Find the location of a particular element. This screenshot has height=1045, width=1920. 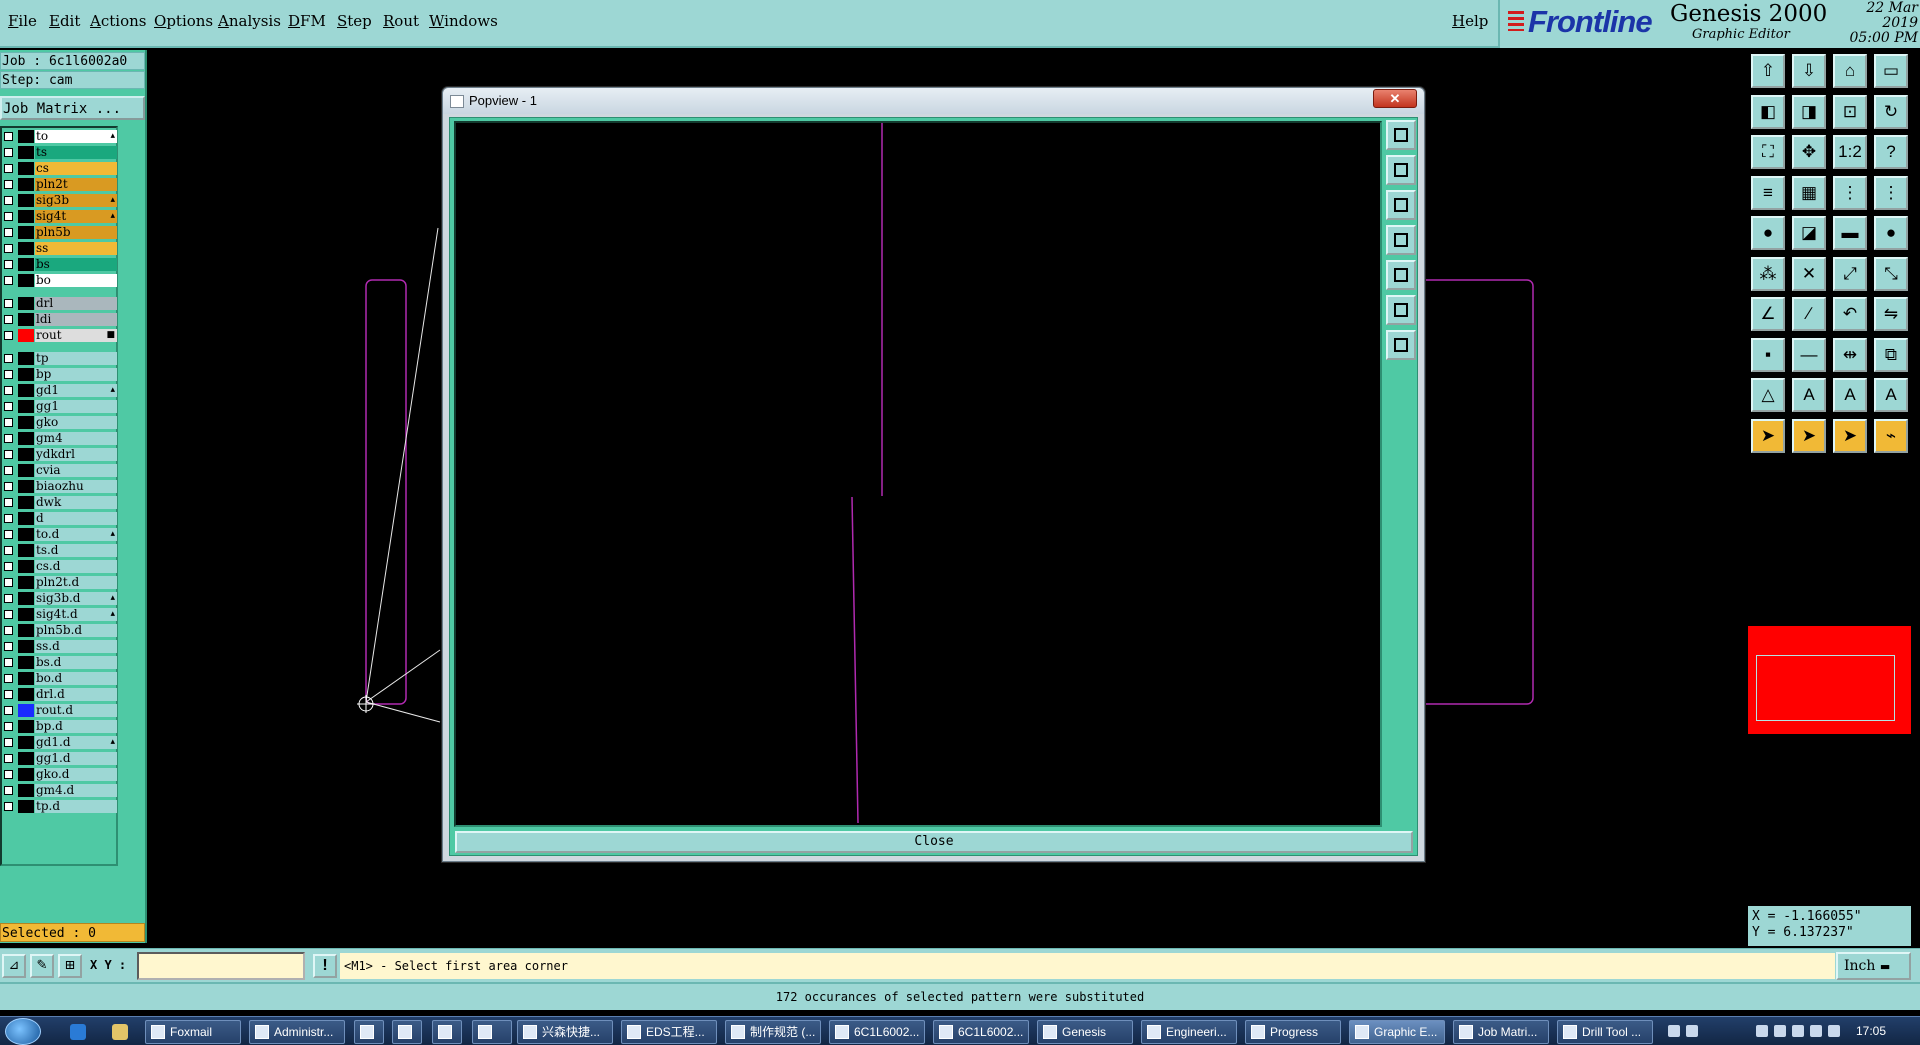

pv-center-icon is located at coordinates (1401, 345).